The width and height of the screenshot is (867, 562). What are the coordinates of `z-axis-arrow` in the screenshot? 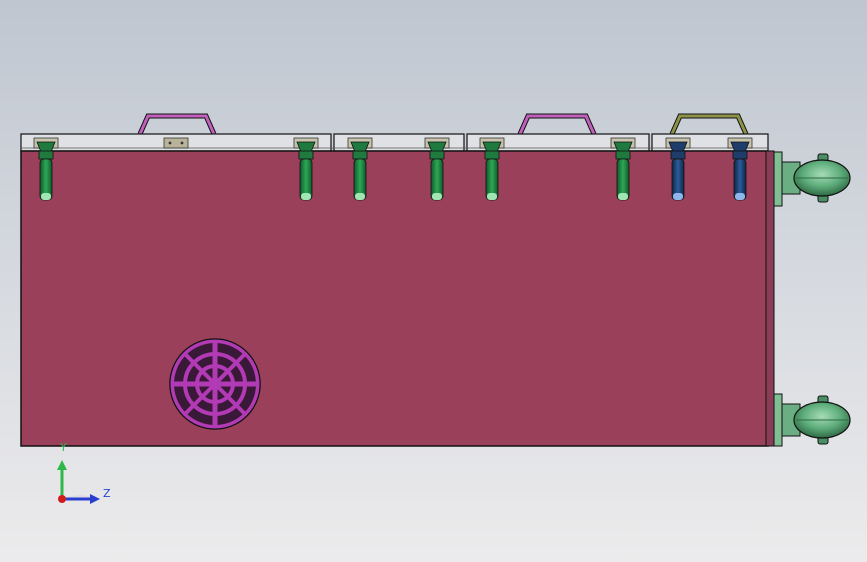 It's located at (95, 499).